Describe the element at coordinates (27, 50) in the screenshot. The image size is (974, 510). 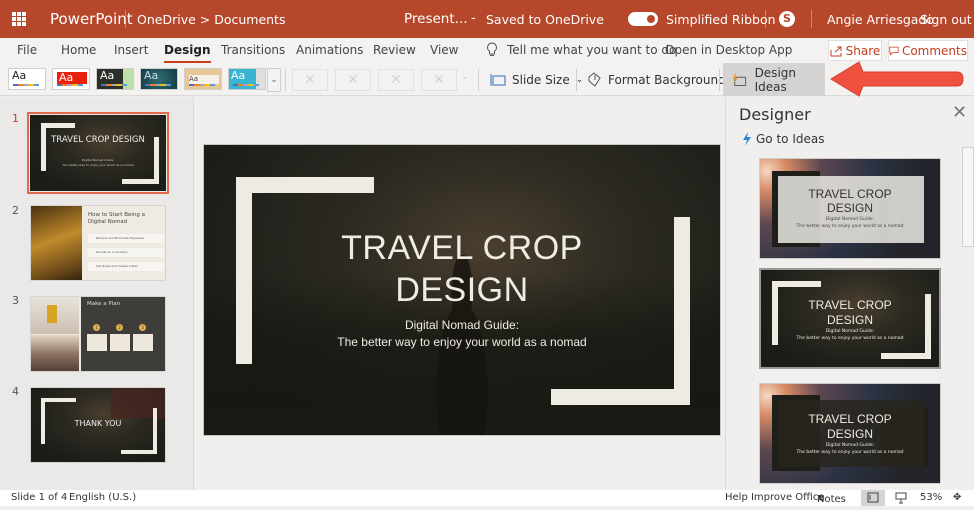
I see `tab-file: File` at that location.